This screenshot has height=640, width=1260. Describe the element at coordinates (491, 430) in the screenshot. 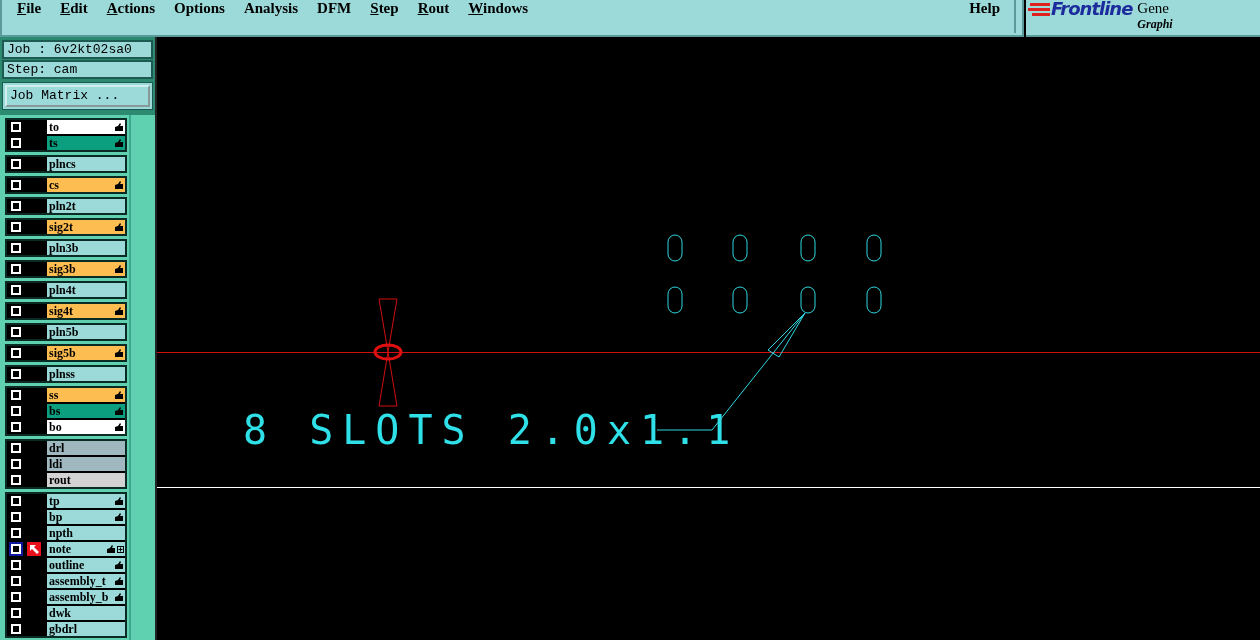

I see `annotation-text: 8 SLOTS 2.0x1.1` at that location.